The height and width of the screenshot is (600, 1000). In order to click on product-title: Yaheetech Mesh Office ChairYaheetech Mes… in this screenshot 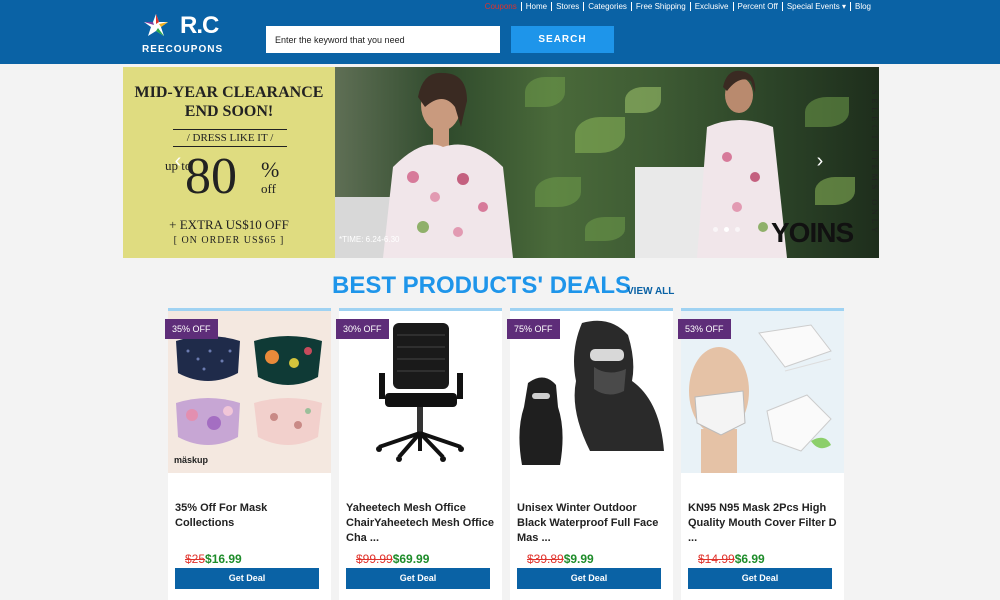, I will do `click(421, 523)`.